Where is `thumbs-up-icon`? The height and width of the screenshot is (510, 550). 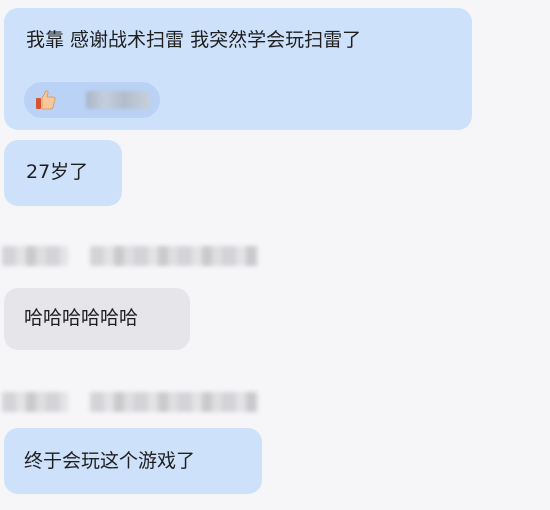
thumbs-up-icon is located at coordinates (46, 100).